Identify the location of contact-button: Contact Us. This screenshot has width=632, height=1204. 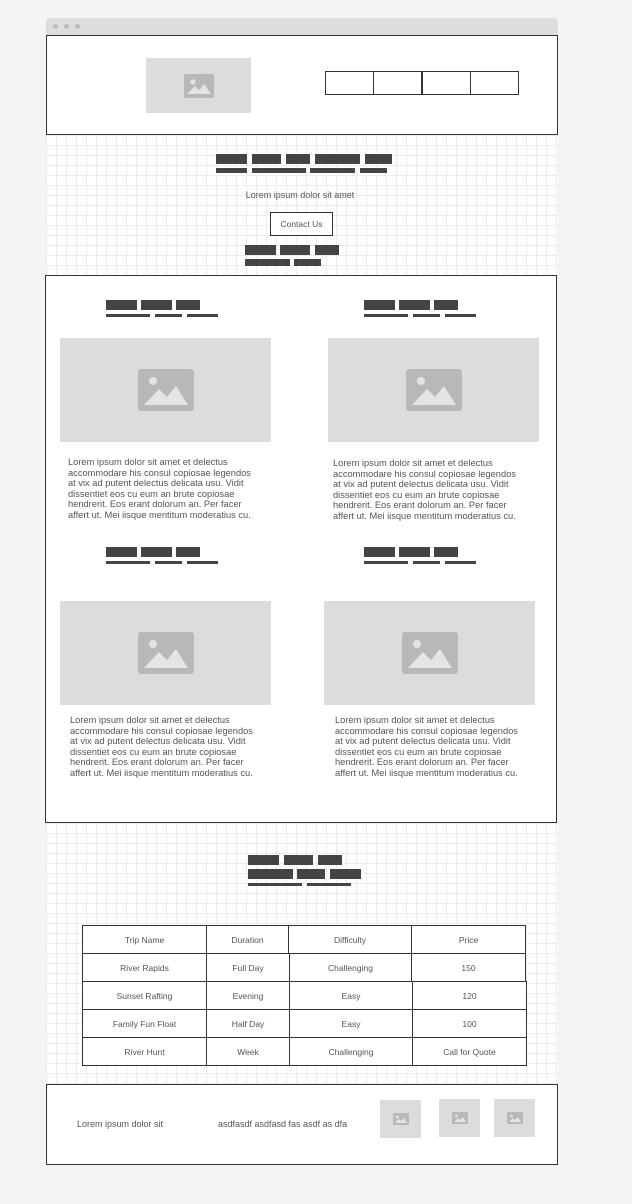
(301, 224).